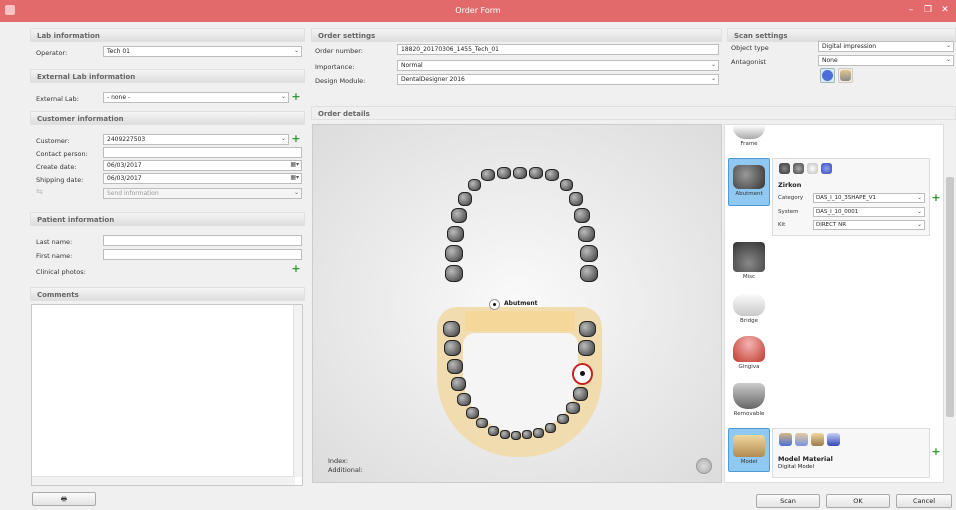 Image resolution: width=956 pixels, height=510 pixels. What do you see at coordinates (749, 450) in the screenshot?
I see `type-model: Model` at bounding box center [749, 450].